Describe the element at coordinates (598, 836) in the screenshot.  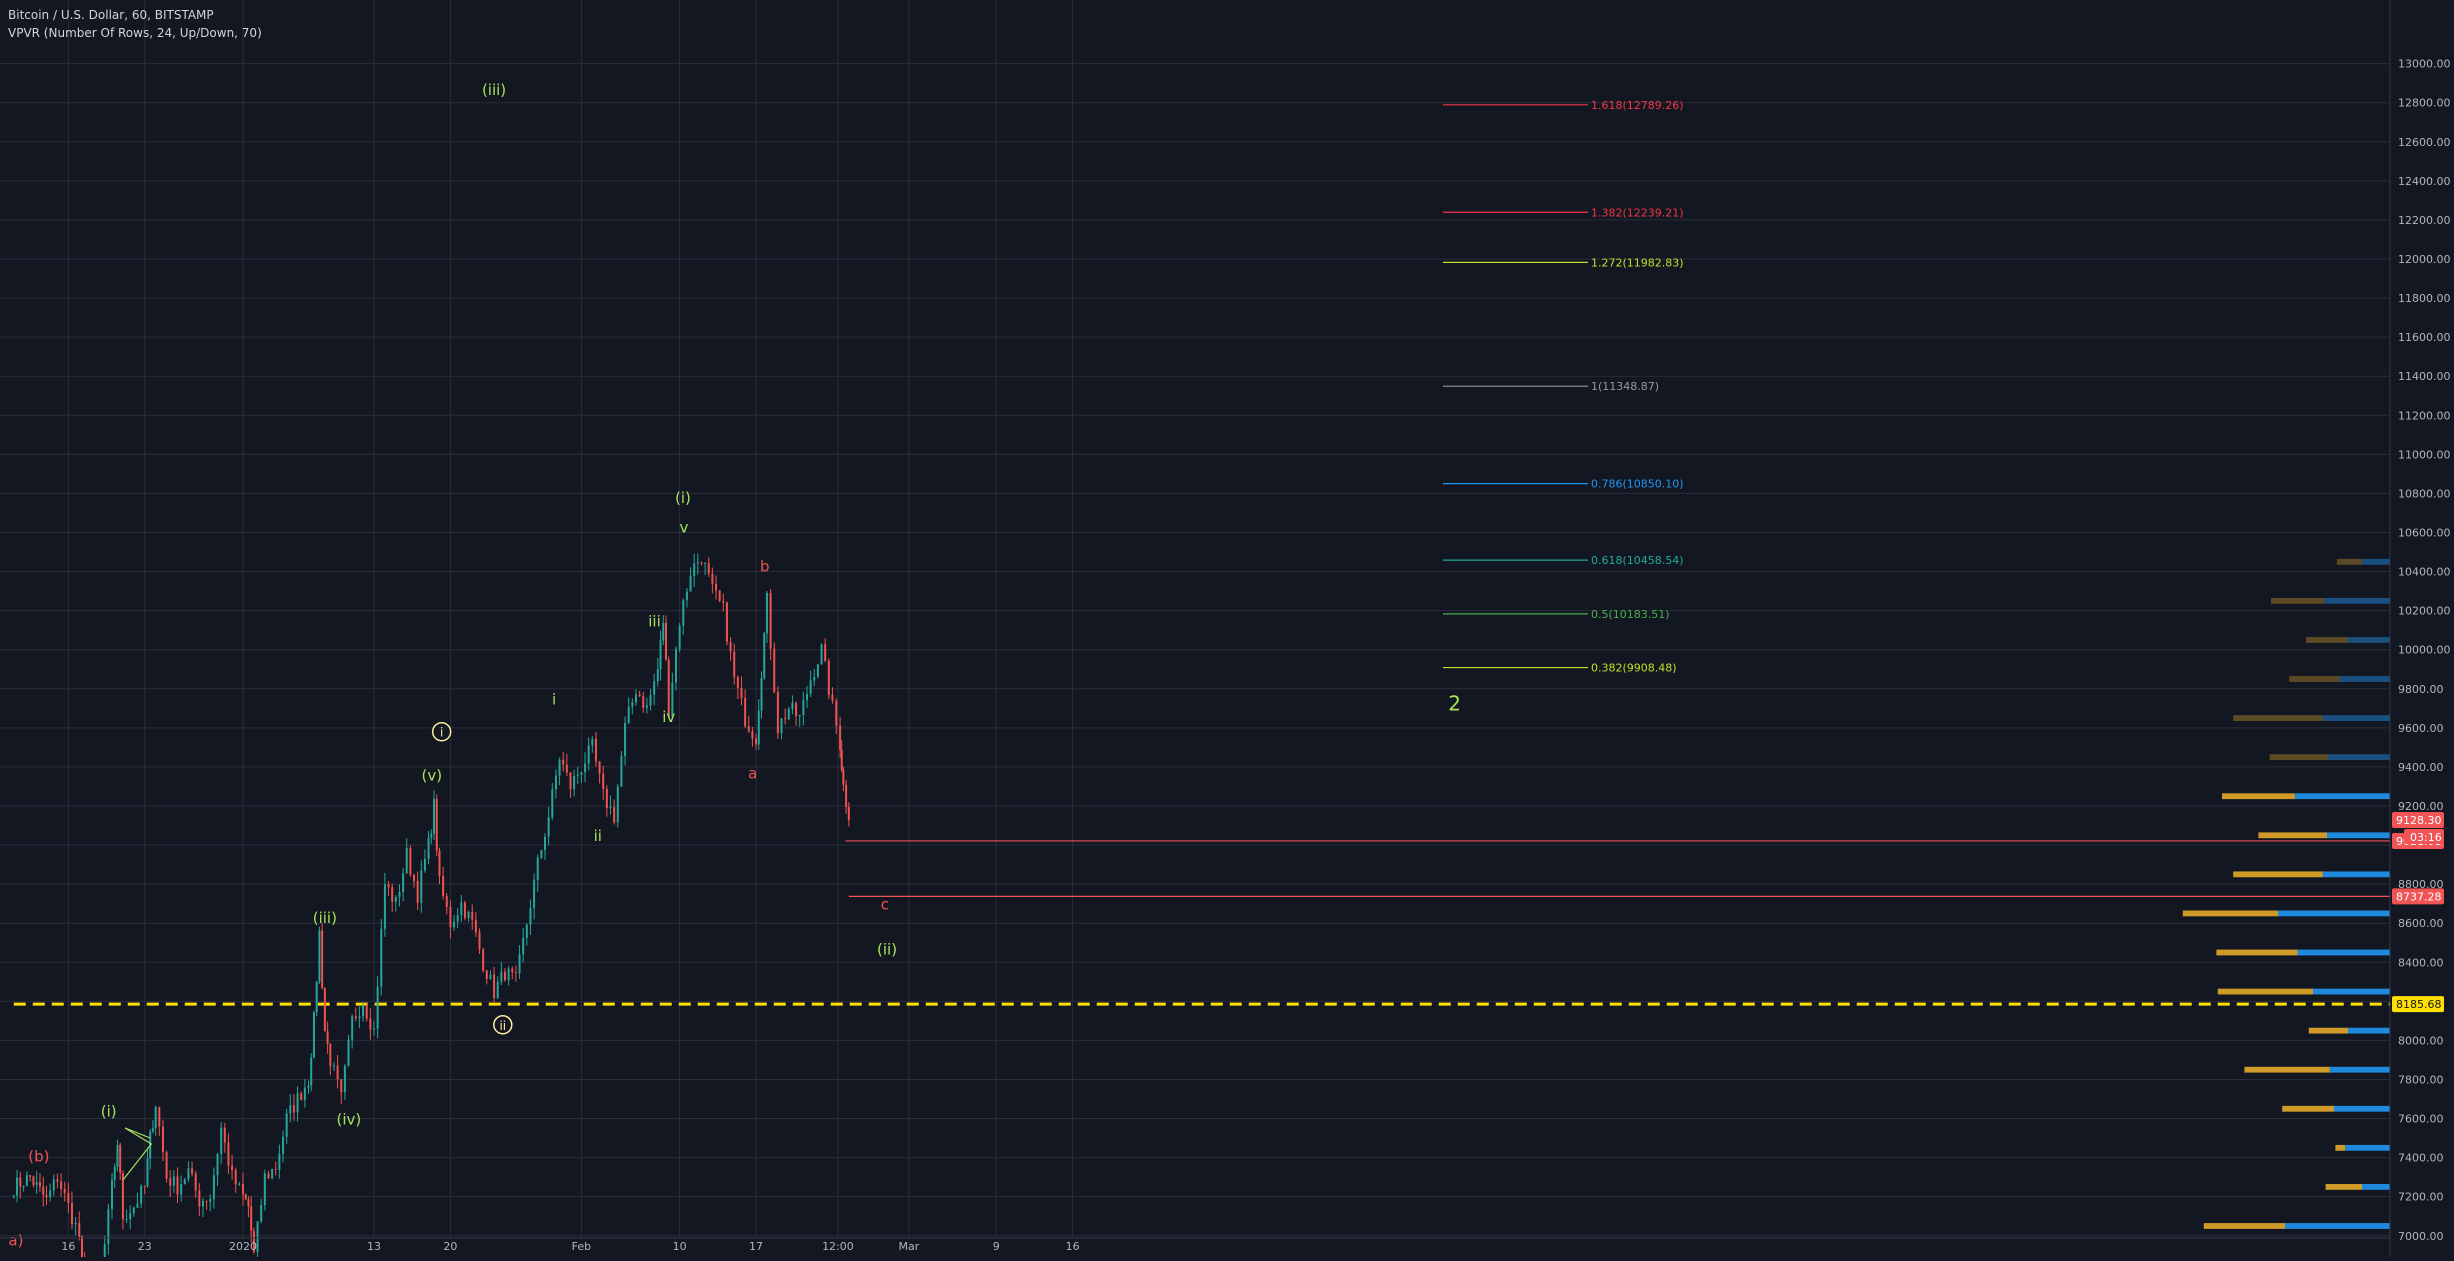
I see `wave-label: ii` at that location.